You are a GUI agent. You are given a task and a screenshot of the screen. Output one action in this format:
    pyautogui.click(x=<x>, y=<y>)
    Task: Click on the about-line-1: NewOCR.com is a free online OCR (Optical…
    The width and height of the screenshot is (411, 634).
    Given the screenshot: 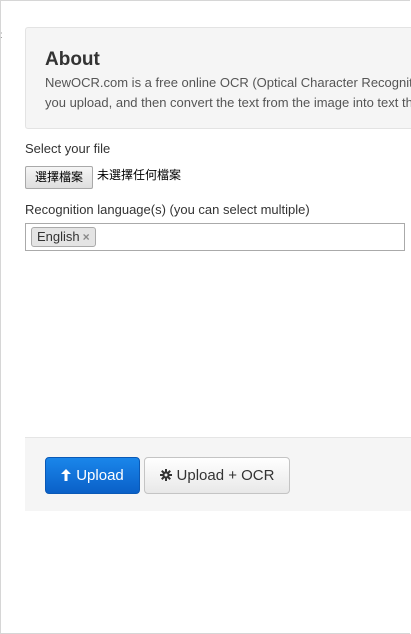 What is the action you would take?
    pyautogui.click(x=228, y=82)
    